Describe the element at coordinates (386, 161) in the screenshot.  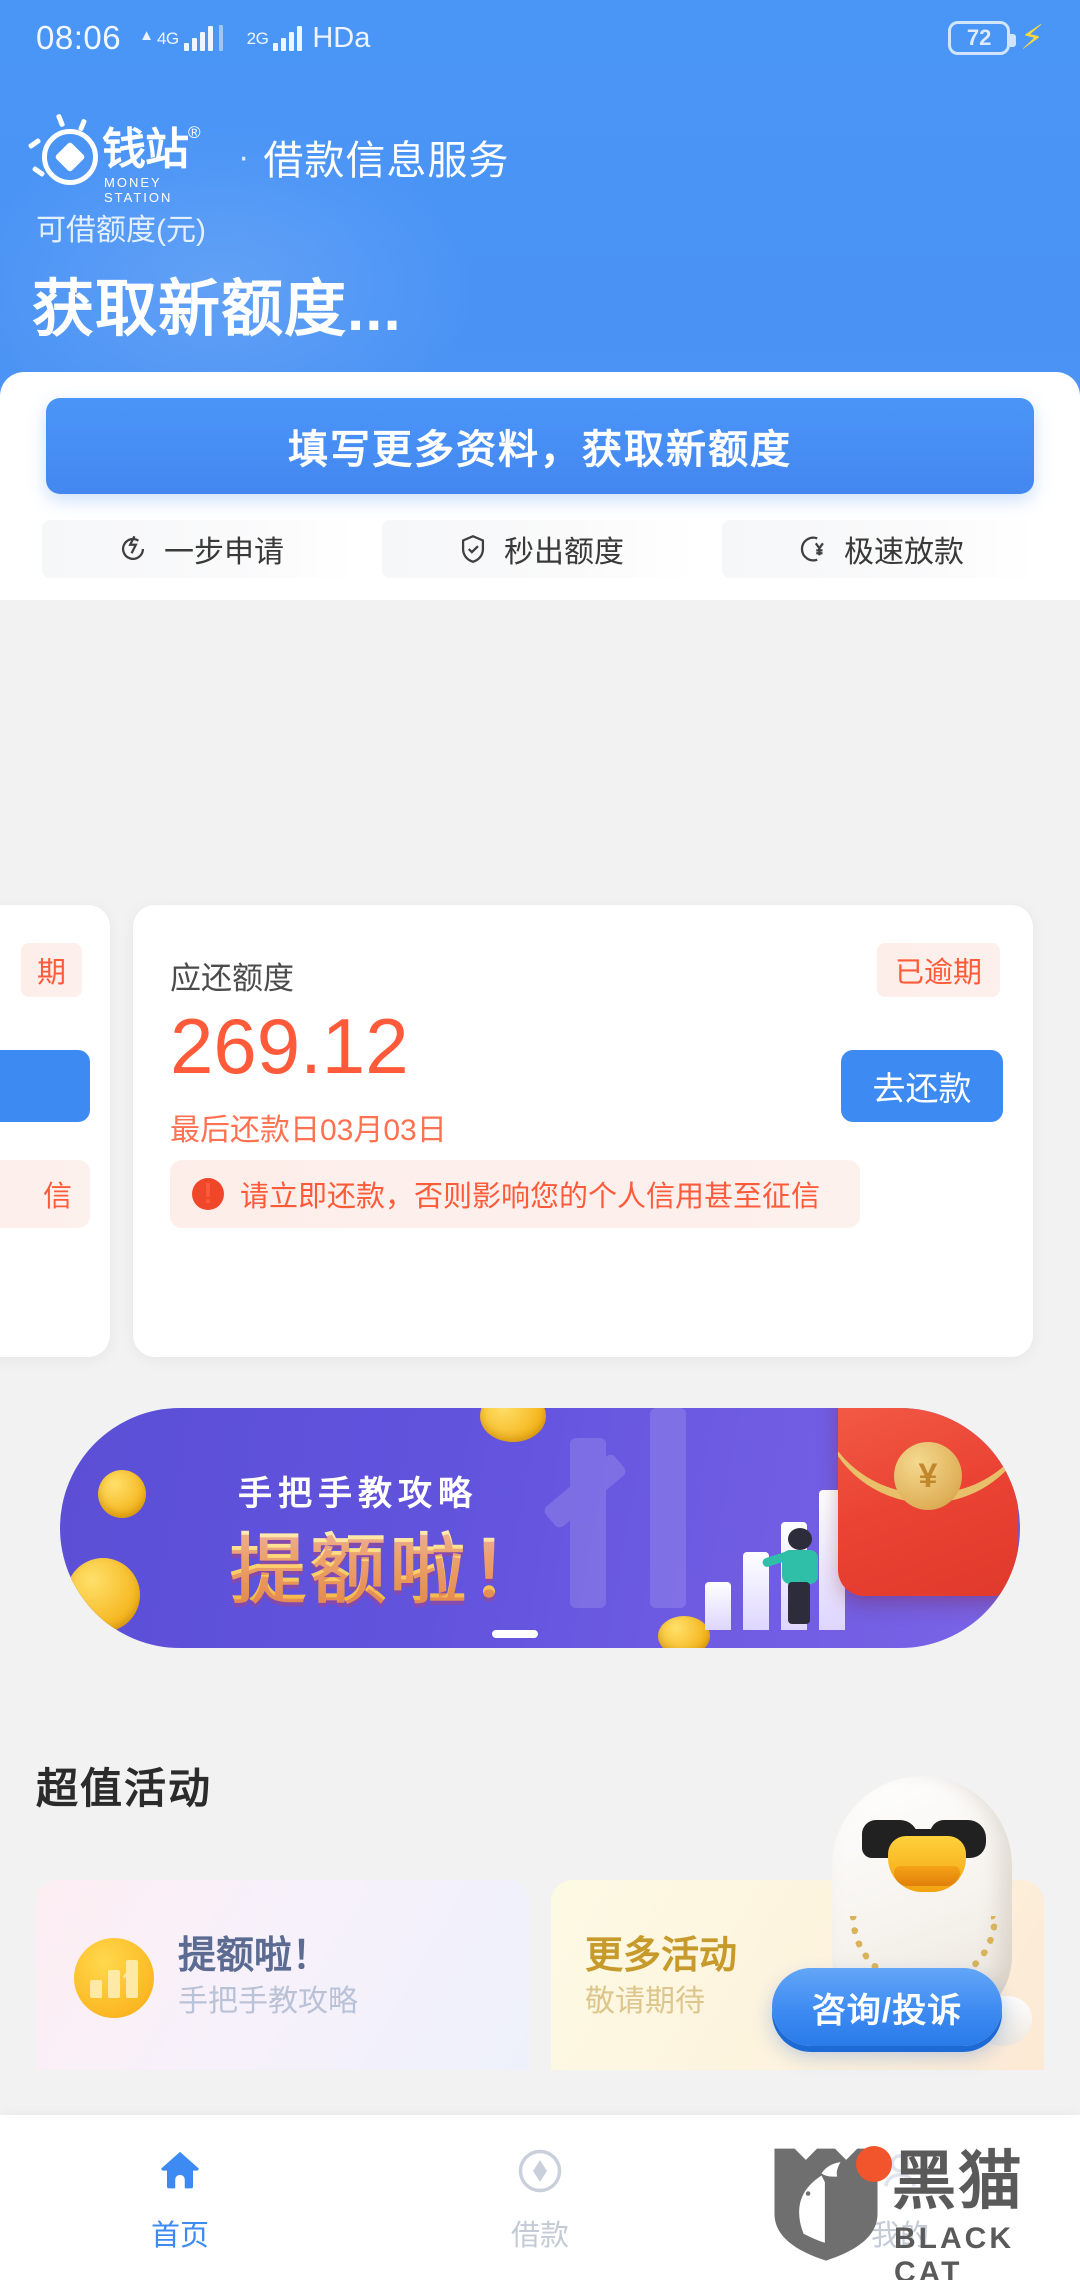
I see `brand-title: 借款信息服务` at that location.